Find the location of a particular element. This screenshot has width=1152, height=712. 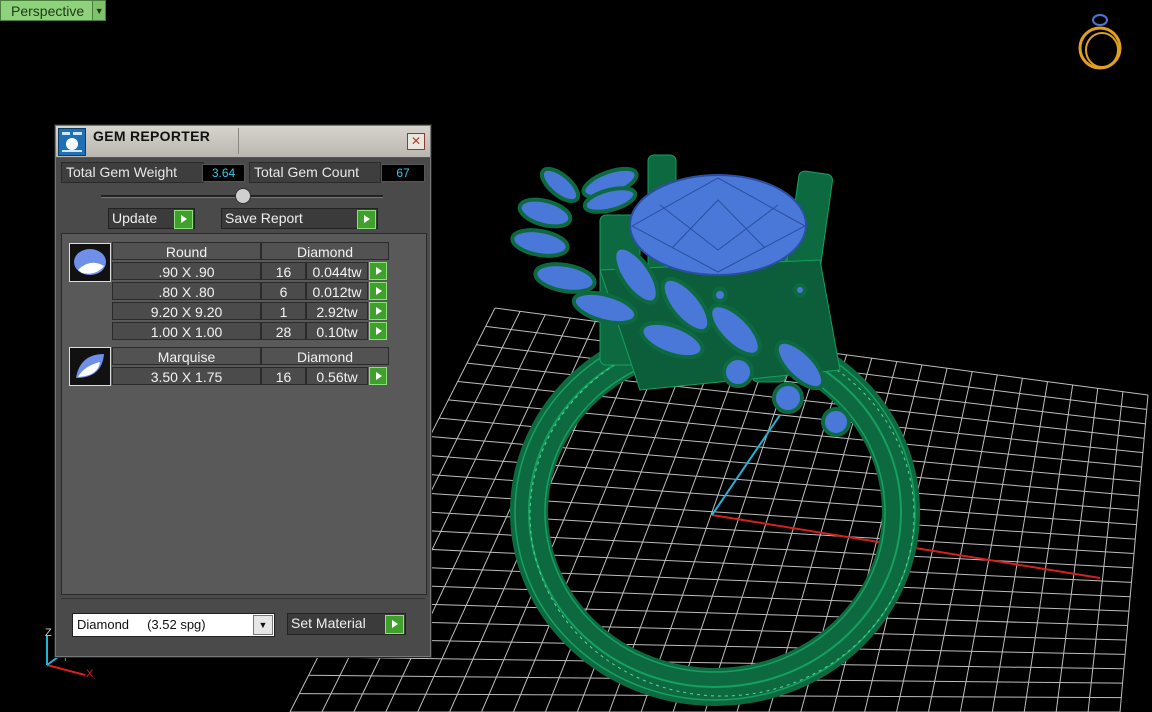

set-material-button: Set Material is located at coordinates (346, 624).